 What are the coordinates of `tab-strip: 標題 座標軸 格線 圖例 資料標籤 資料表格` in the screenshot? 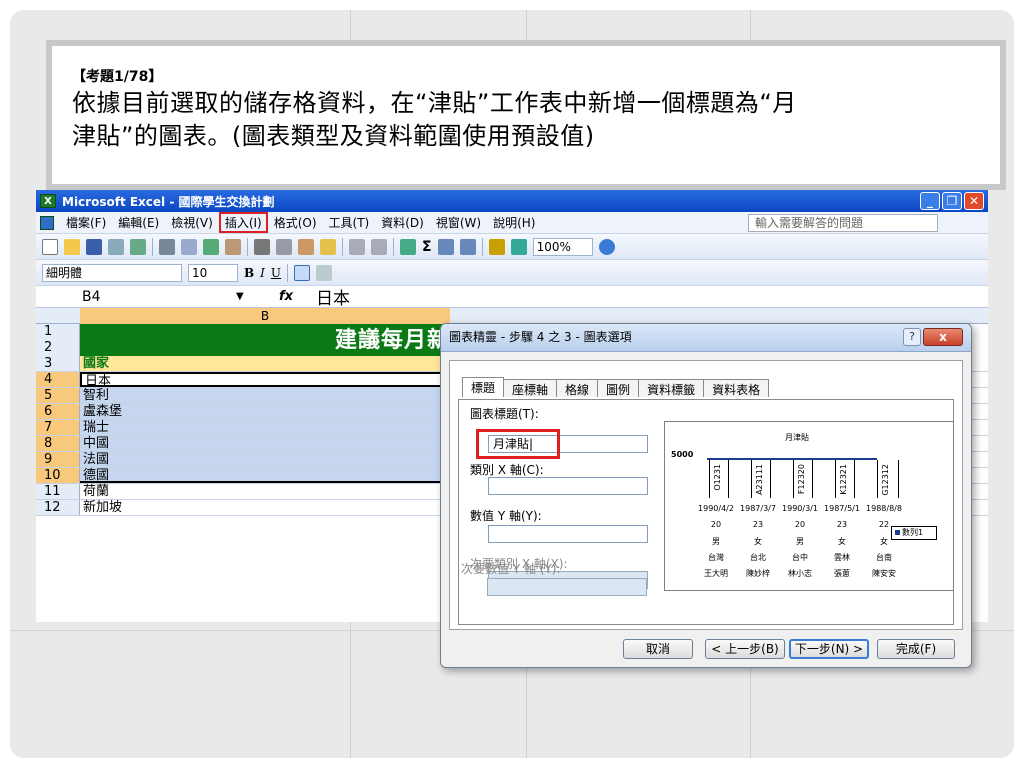 It's located at (616, 387).